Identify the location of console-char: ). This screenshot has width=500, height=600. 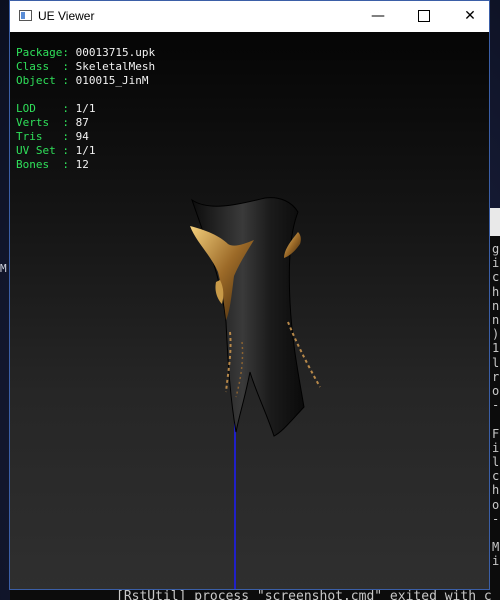
(496, 334).